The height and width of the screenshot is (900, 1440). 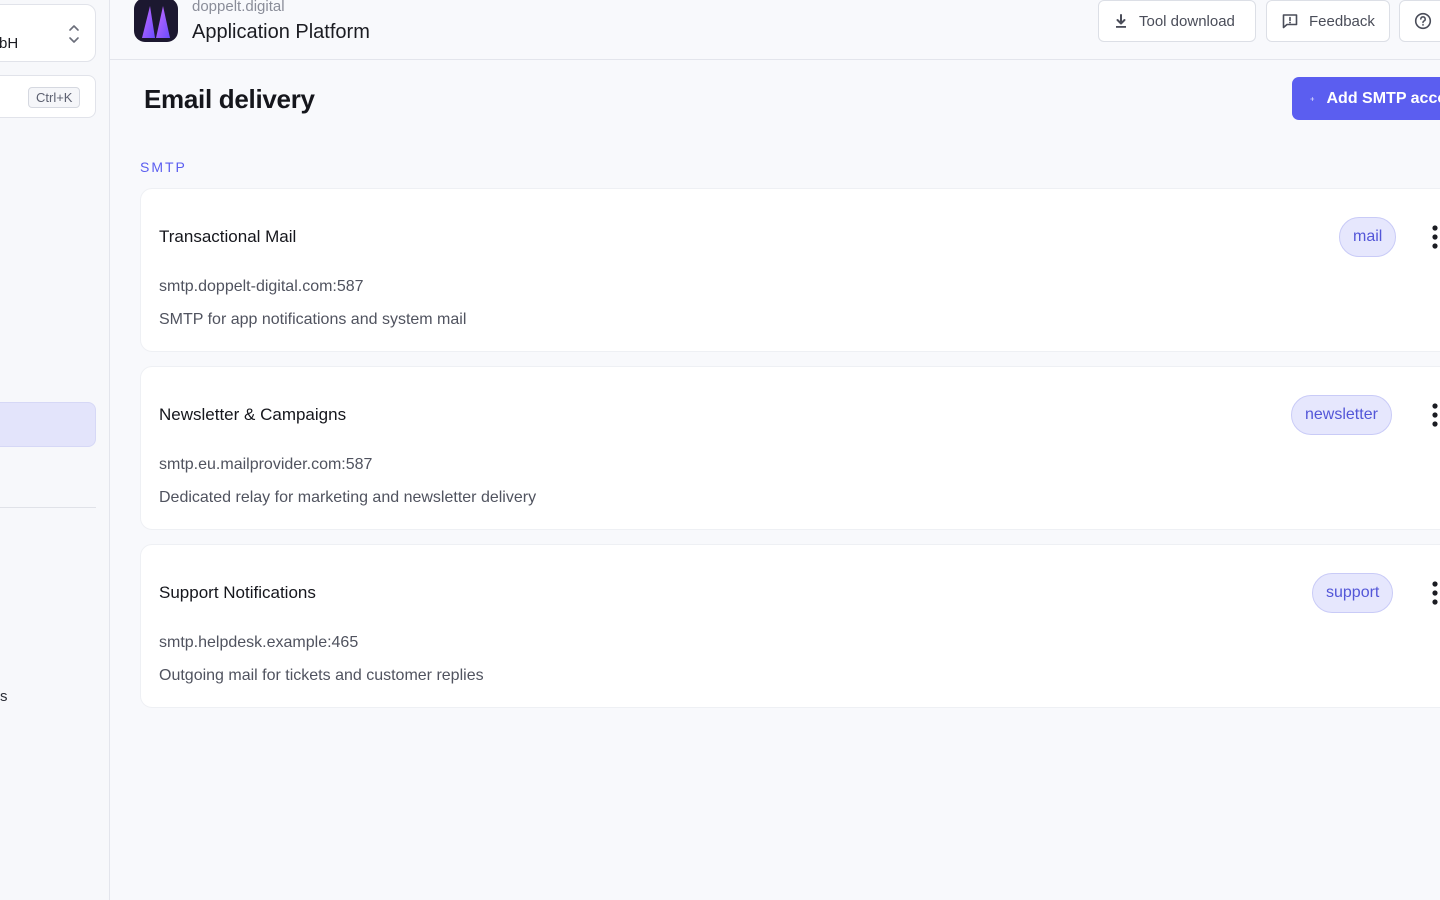 I want to click on add-smtp-account-label: Add SMTP account, so click(x=1383, y=98).